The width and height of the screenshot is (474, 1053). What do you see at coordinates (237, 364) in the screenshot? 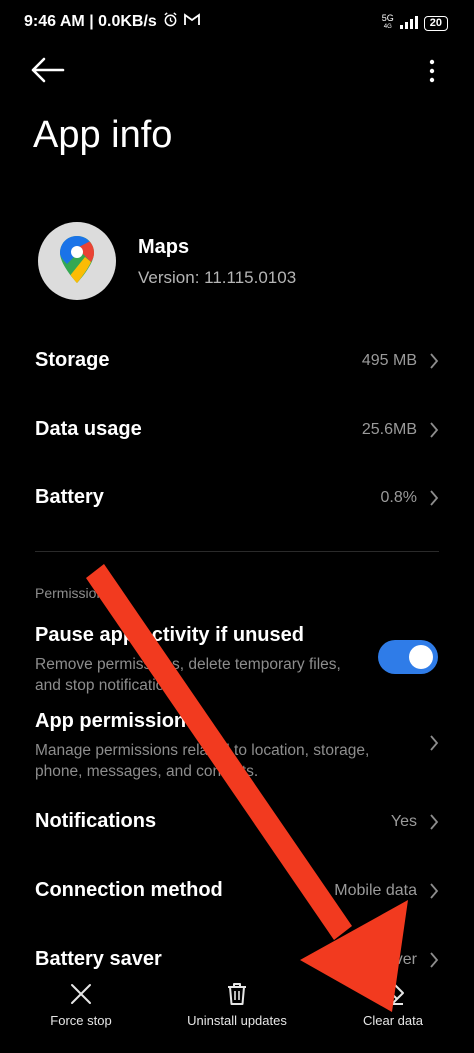
I see `storage-row: Storage 495 MB` at bounding box center [237, 364].